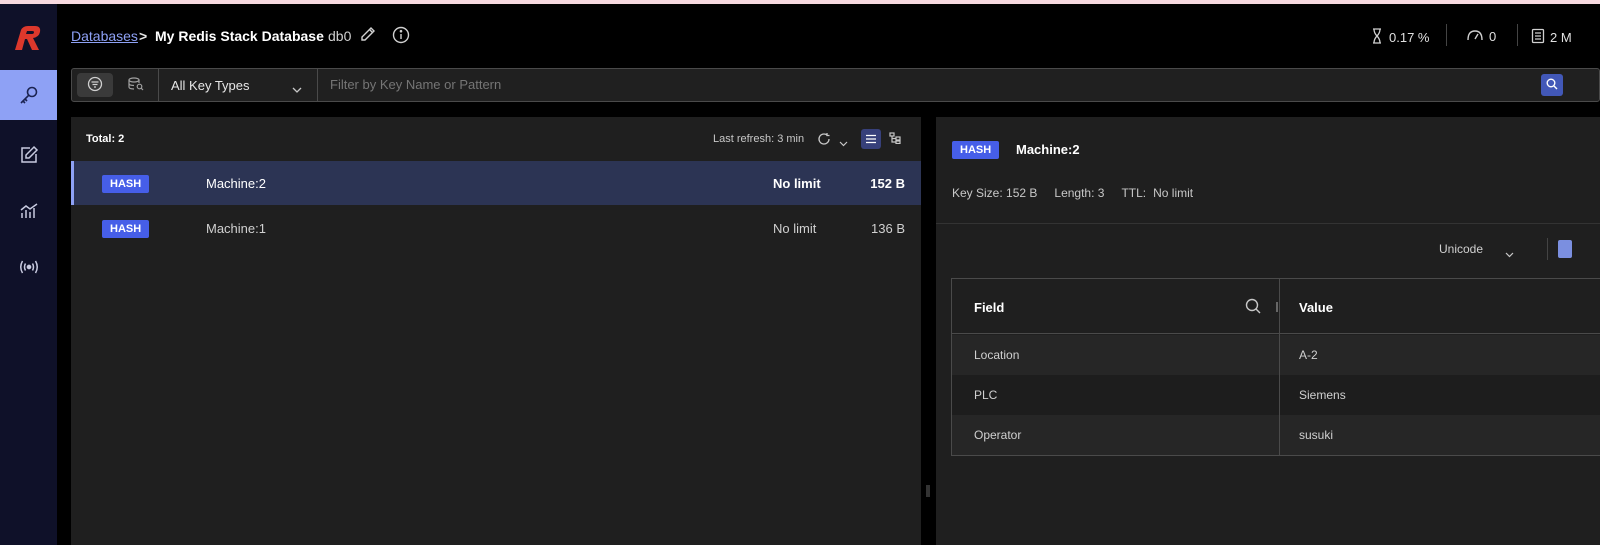 The height and width of the screenshot is (545, 1600). Describe the element at coordinates (1322, 395) in the screenshot. I see `value-cell: Siemens` at that location.